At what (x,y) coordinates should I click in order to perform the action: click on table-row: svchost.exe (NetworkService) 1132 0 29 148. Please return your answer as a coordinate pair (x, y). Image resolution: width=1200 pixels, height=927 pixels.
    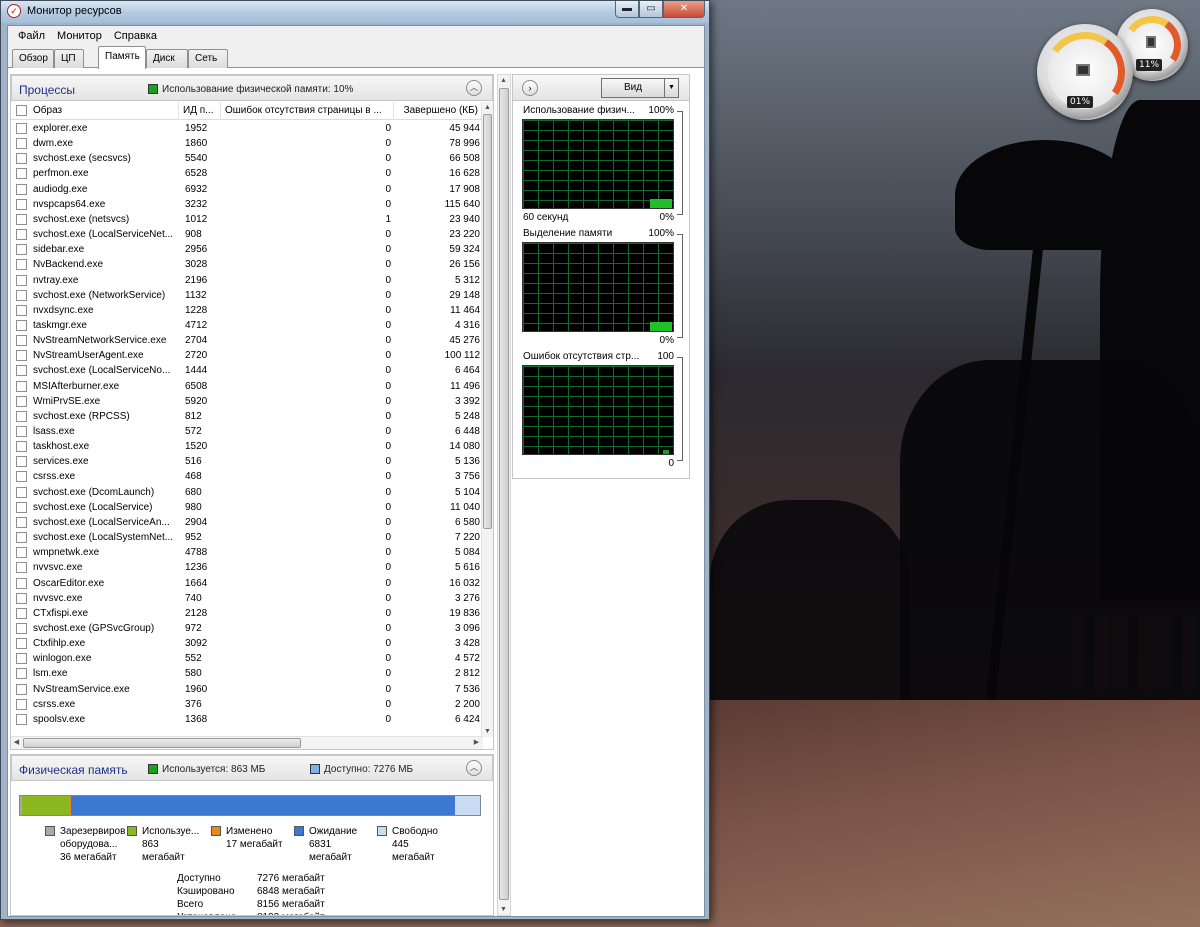
    Looking at the image, I should click on (247, 295).